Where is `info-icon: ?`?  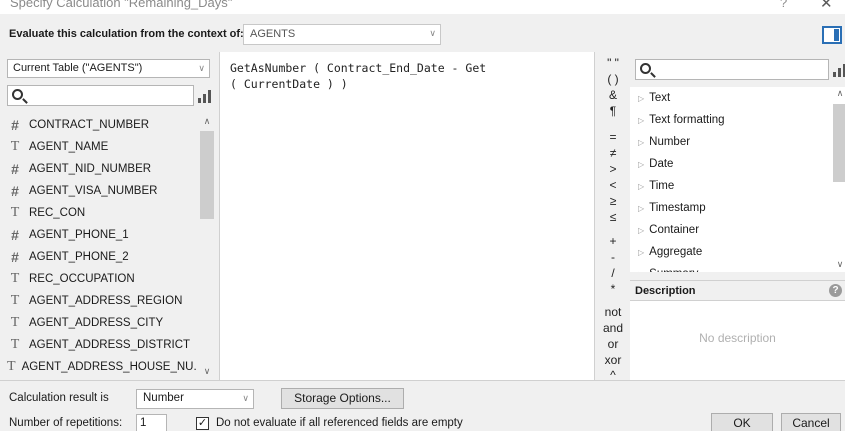
info-icon: ? is located at coordinates (835, 290).